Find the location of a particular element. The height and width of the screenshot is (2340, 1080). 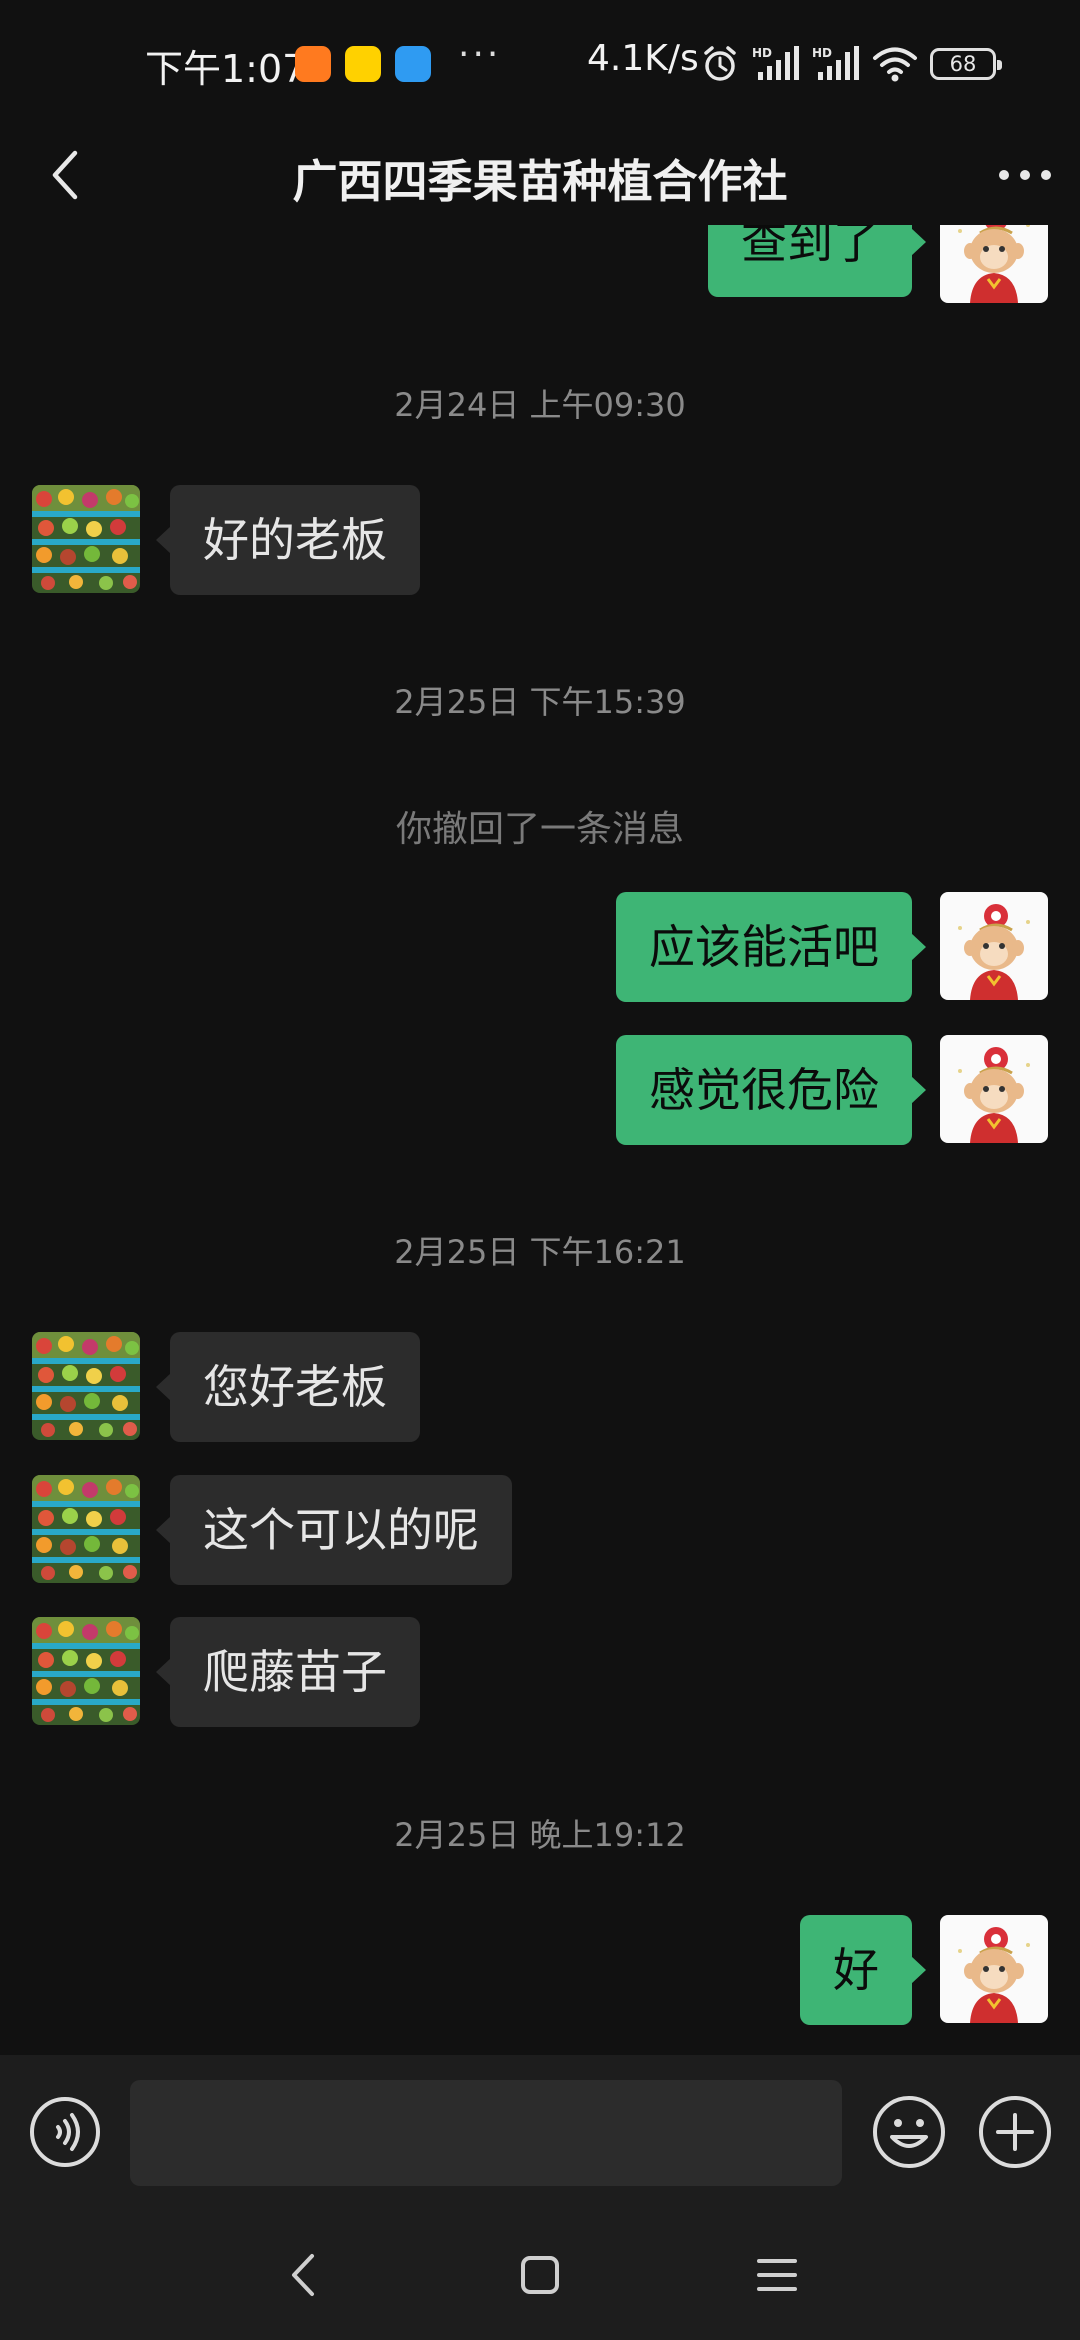

message-bubble-in: 爬藤苗子 is located at coordinates (288, 1672).